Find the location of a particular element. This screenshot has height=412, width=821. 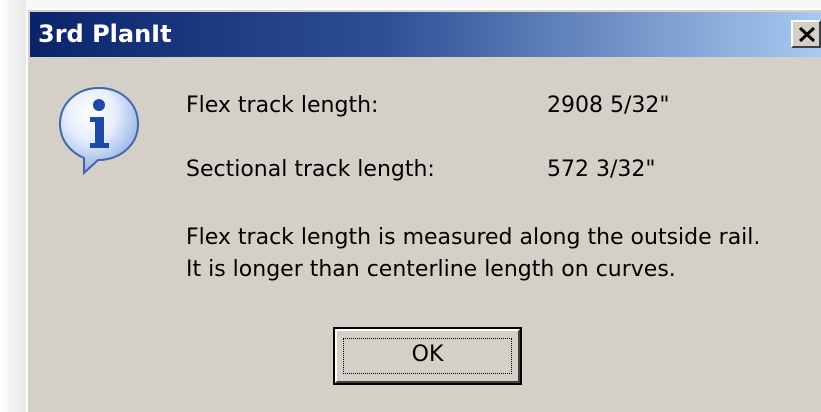

background-top is located at coordinates (410, 4).